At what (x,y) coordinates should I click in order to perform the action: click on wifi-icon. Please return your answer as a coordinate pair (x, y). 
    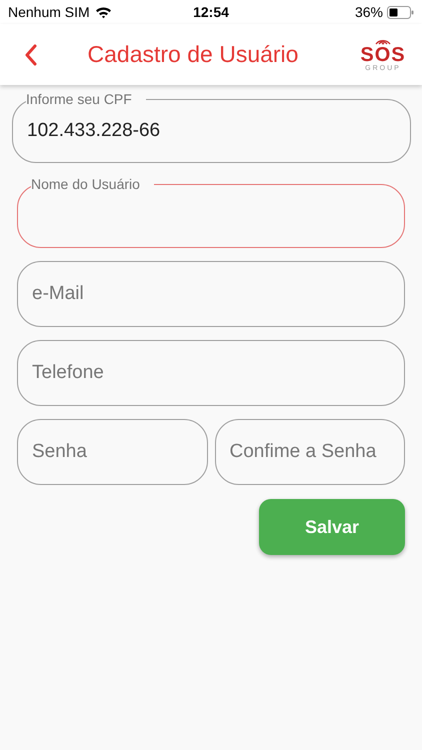
    Looking at the image, I should click on (103, 12).